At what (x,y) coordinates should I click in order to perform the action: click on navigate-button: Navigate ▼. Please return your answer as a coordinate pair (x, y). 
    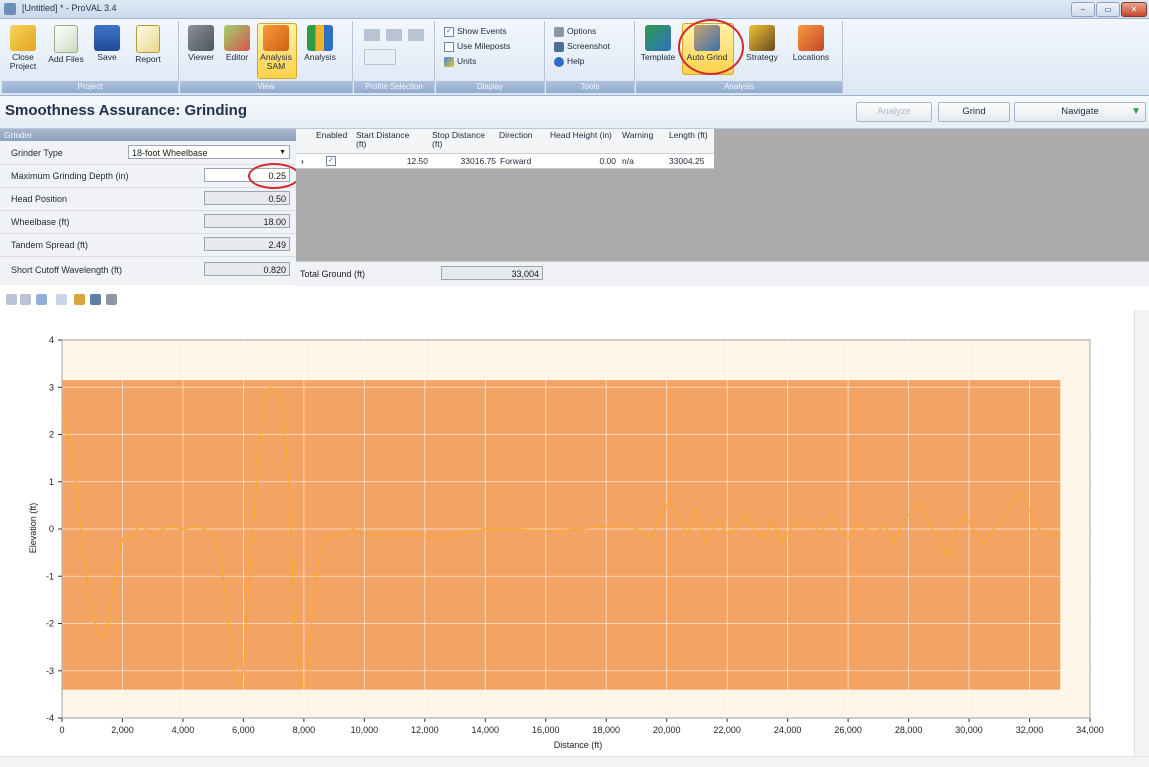
    Looking at the image, I should click on (1080, 112).